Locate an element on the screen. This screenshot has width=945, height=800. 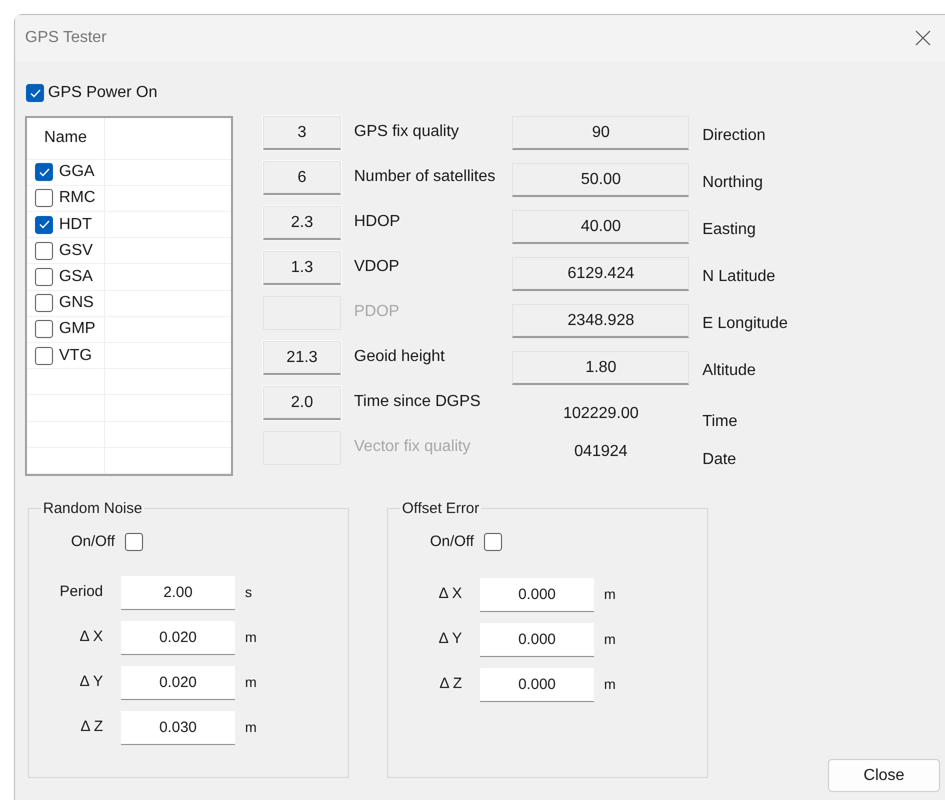
readout-label: Vector fix quality is located at coordinates (412, 447).